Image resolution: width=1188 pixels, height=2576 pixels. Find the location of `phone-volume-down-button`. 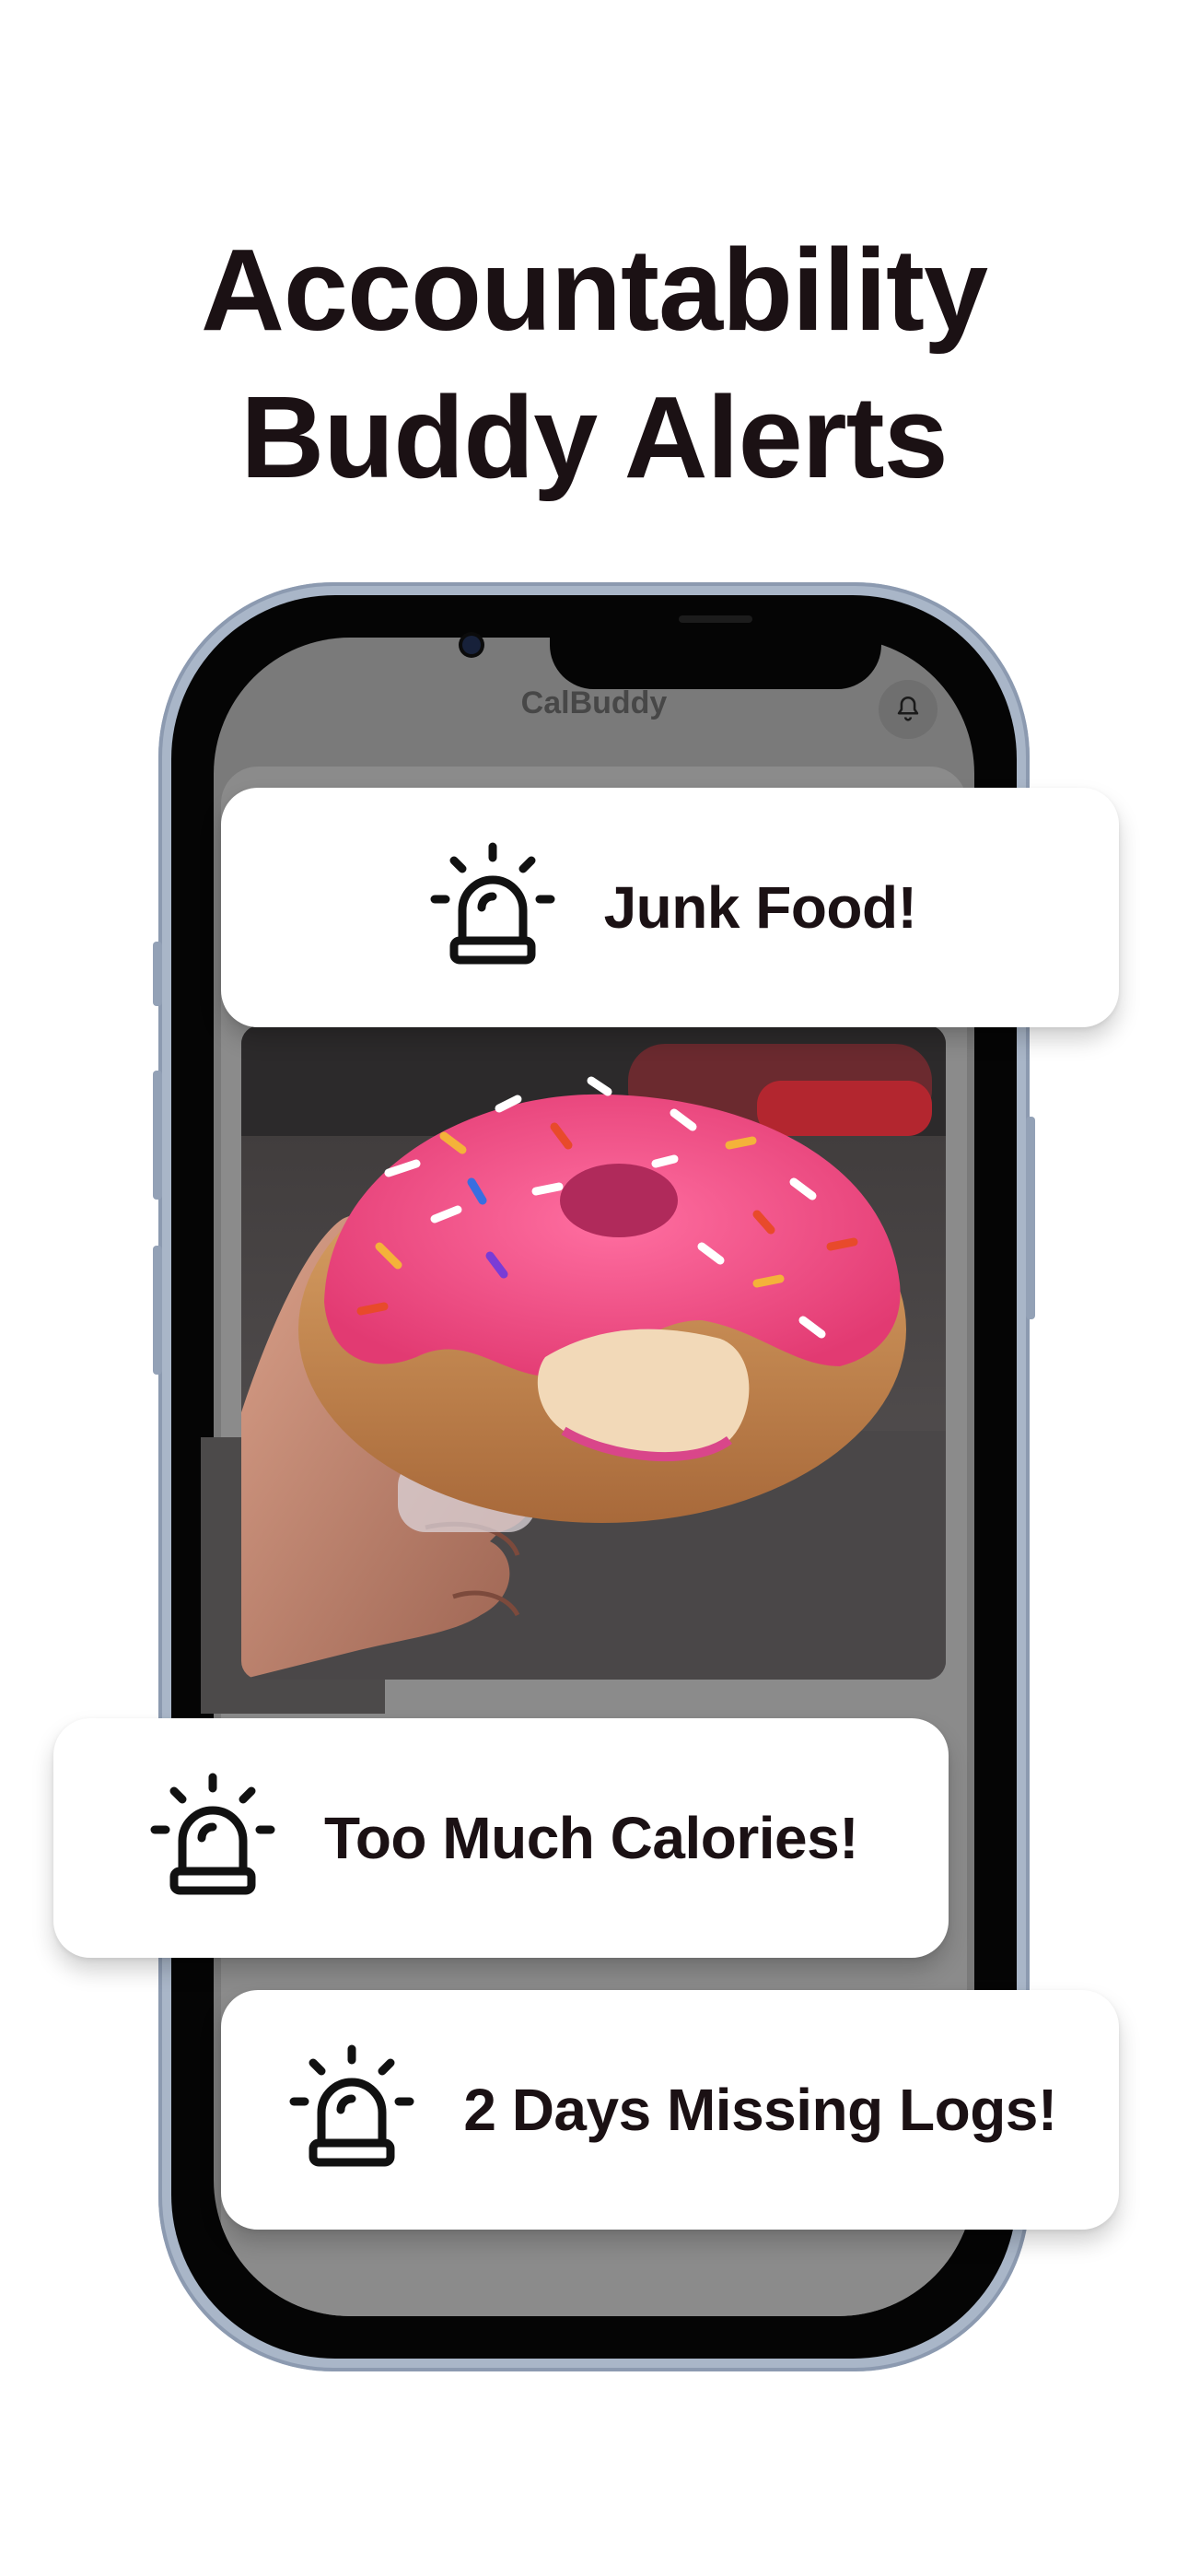

phone-volume-down-button is located at coordinates (157, 1310).